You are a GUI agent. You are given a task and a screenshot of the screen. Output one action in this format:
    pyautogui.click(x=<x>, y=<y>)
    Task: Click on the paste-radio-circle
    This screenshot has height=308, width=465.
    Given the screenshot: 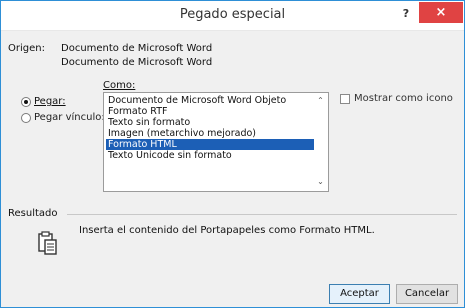 What is the action you would take?
    pyautogui.click(x=26, y=102)
    